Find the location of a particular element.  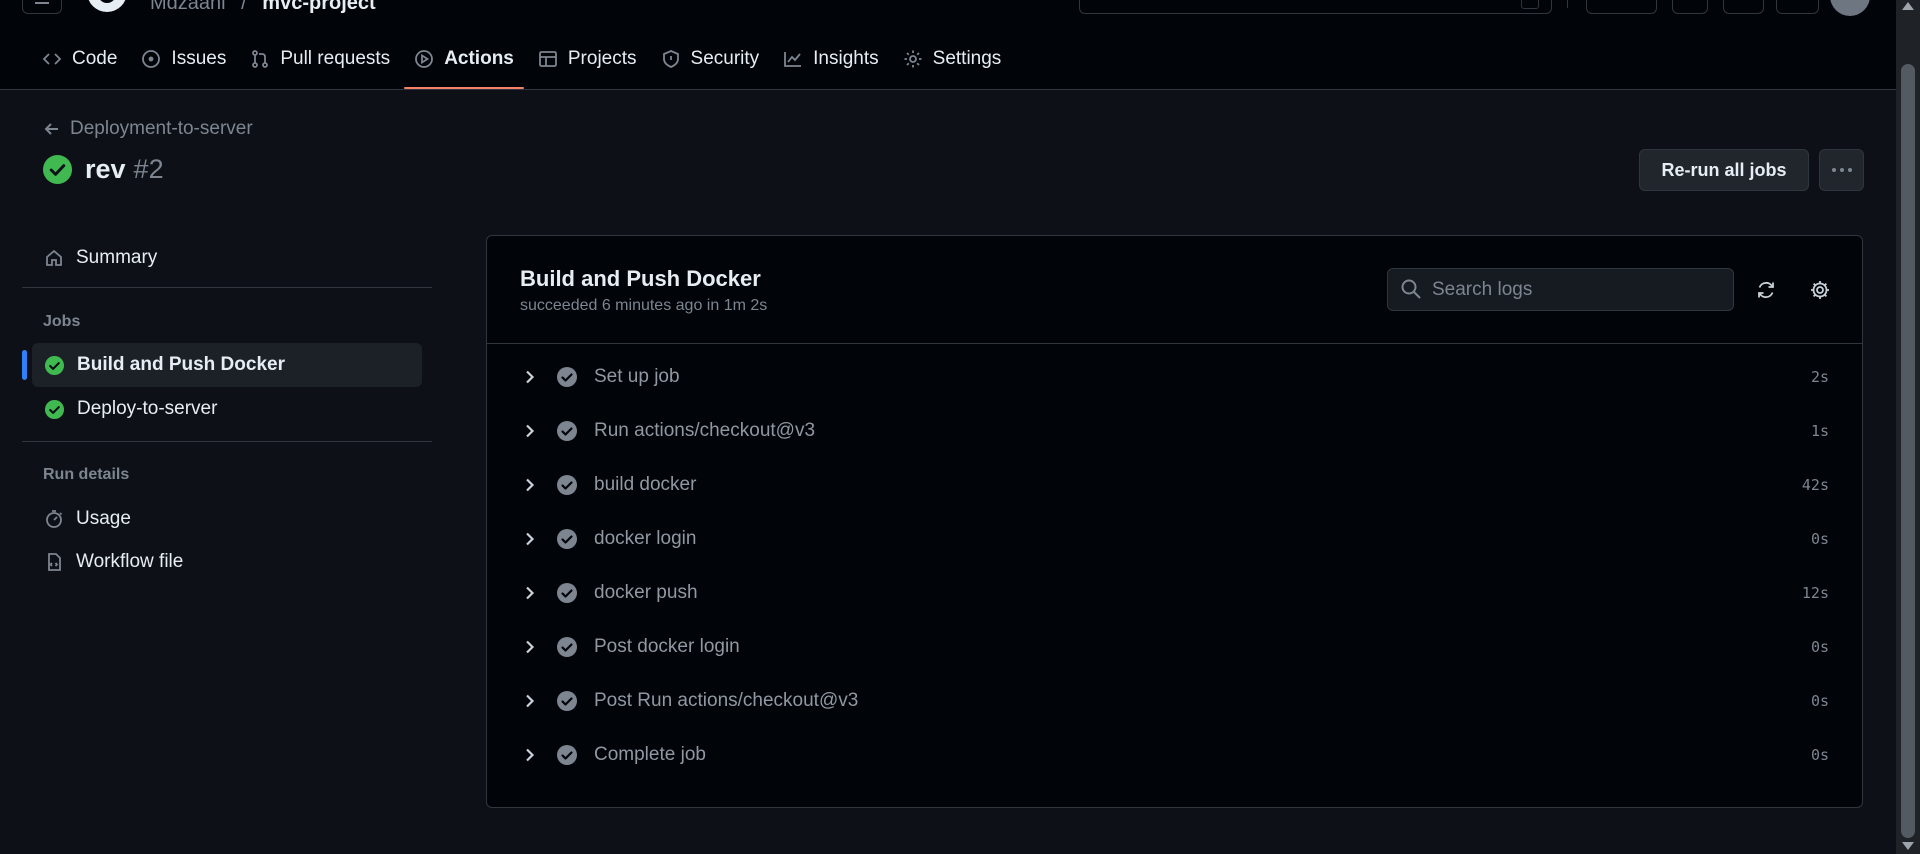

log-settings-button is located at coordinates (1820, 290).